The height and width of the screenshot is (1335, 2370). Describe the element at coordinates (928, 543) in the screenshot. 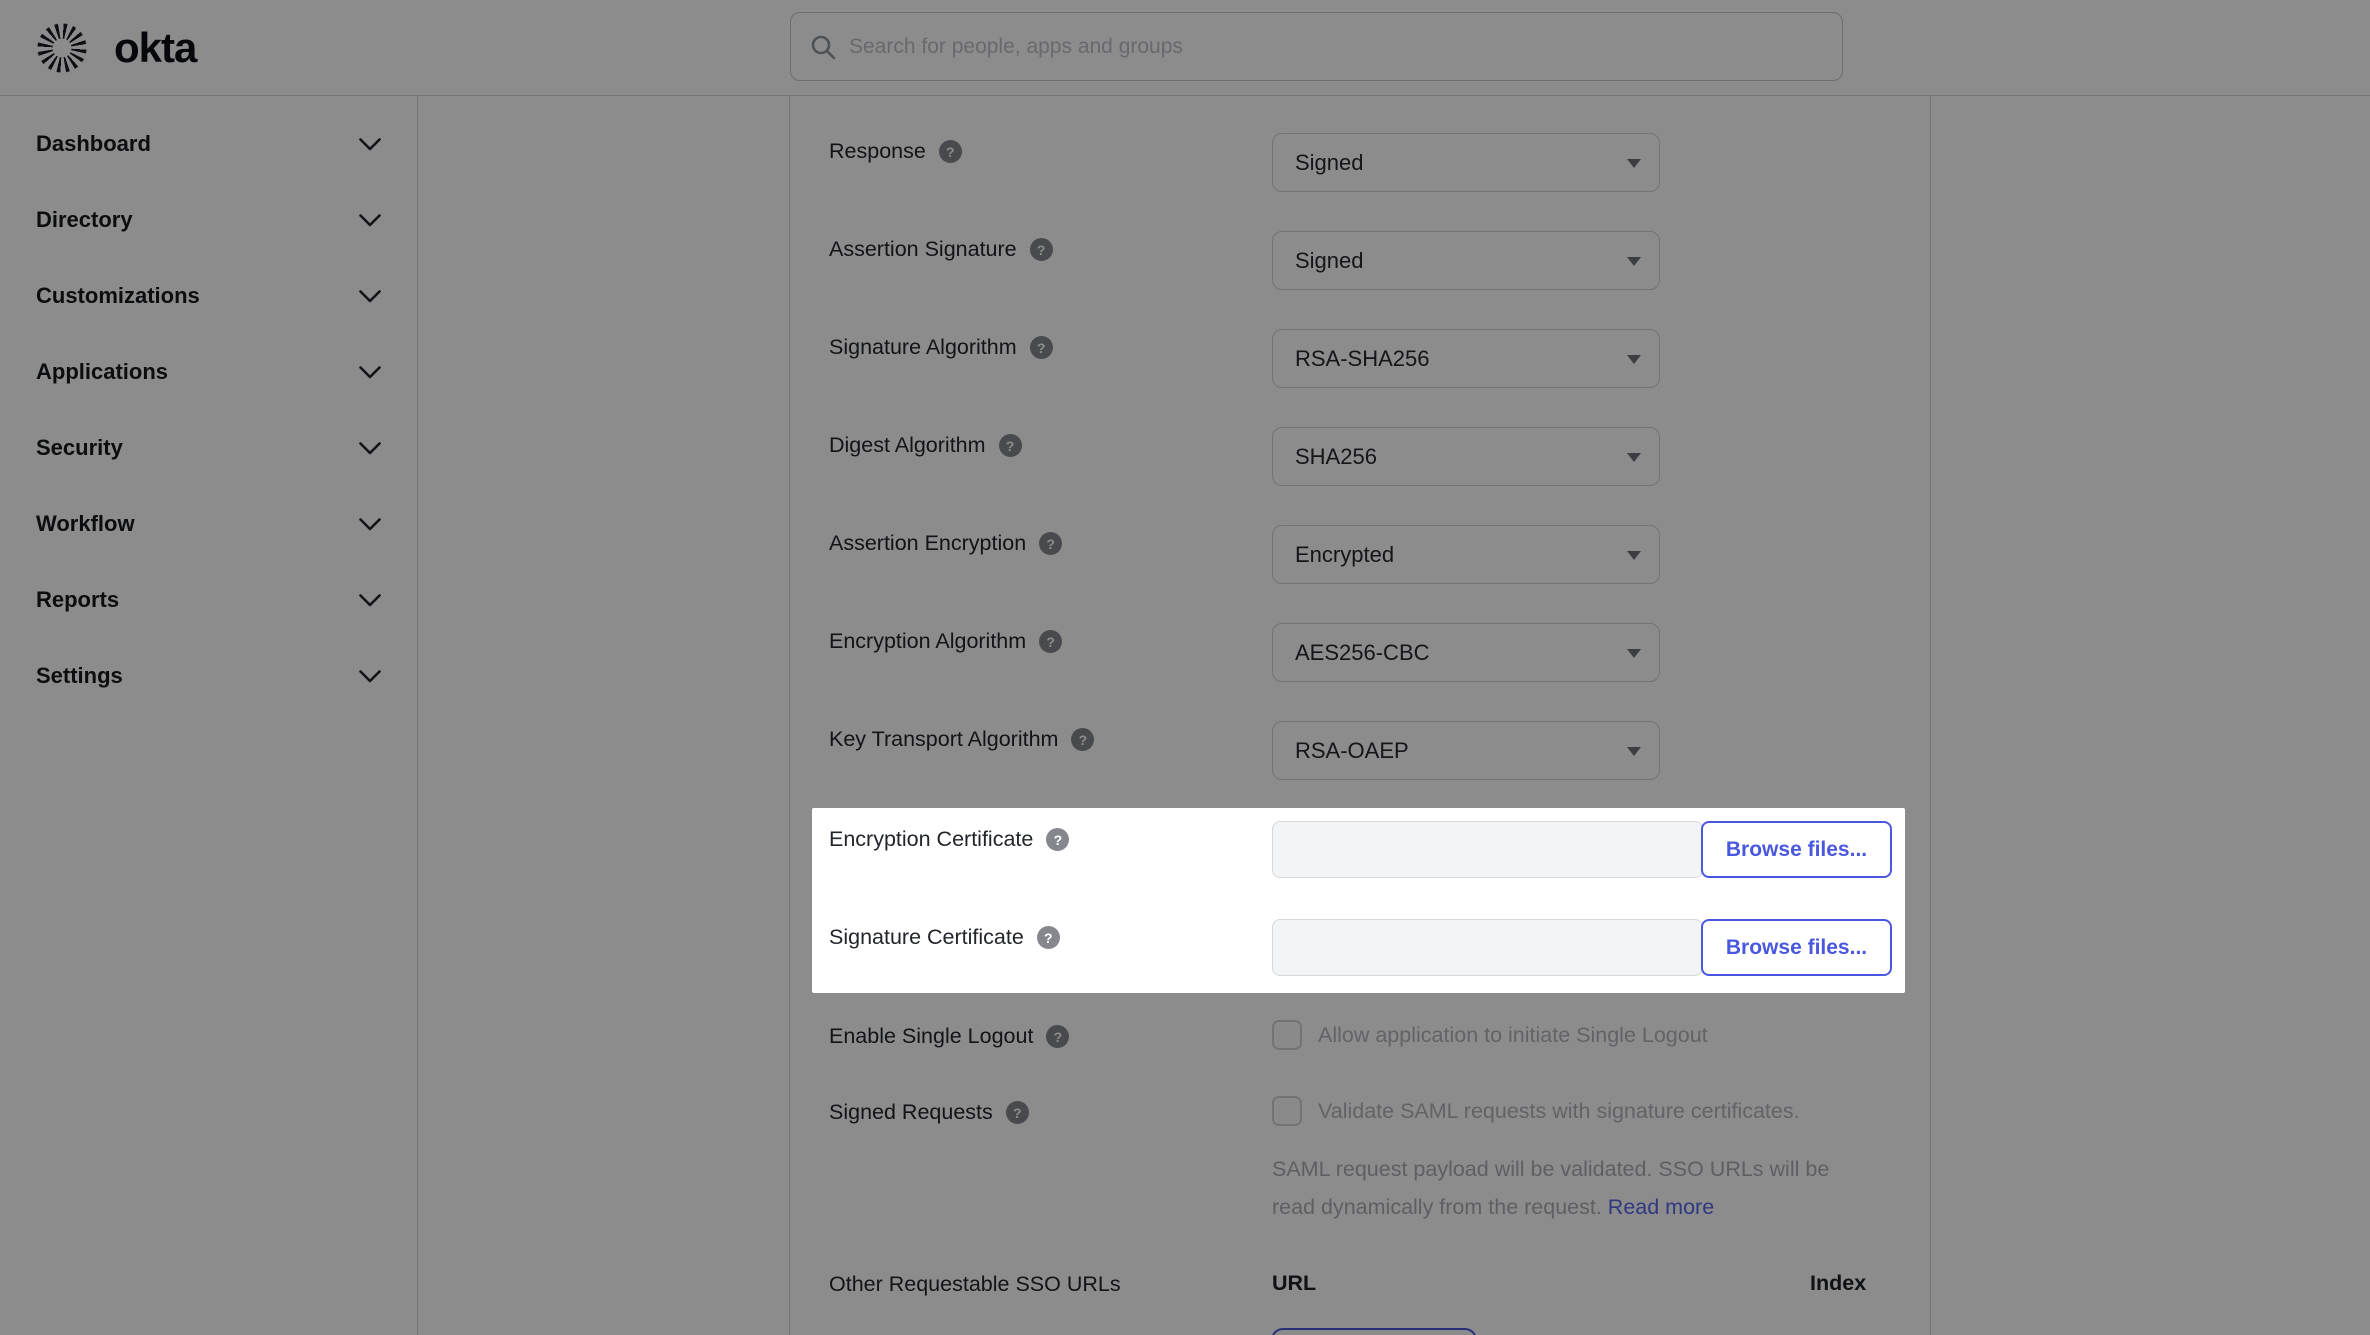

I see `field-label: Assertion Encryption` at that location.